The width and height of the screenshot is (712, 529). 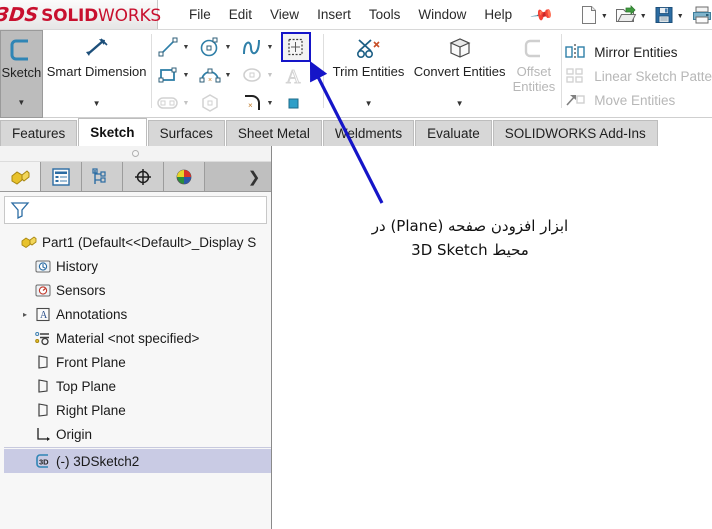 What do you see at coordinates (186, 133) in the screenshot?
I see `tab-surfaces: Surfaces` at bounding box center [186, 133].